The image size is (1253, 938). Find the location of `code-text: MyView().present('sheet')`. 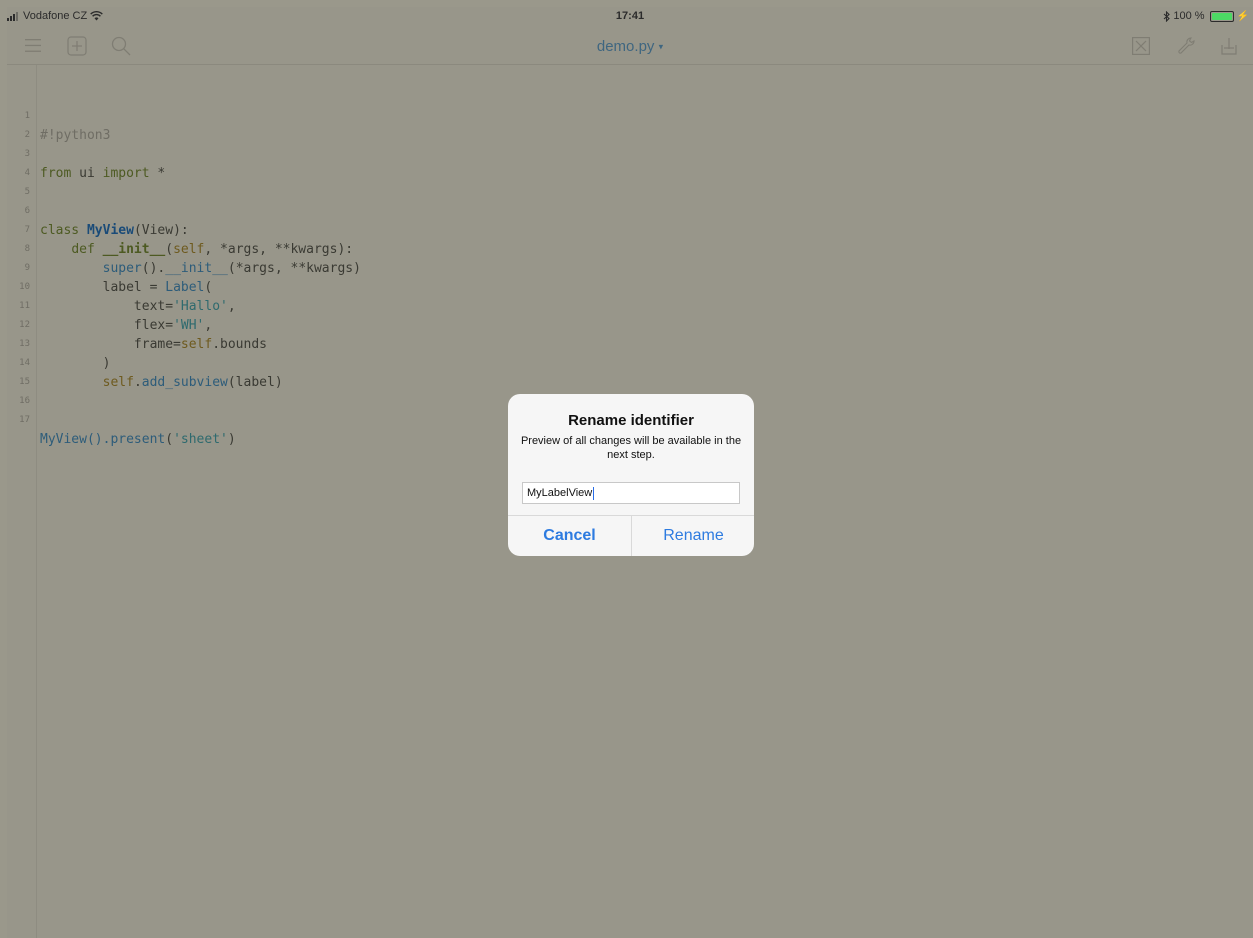

code-text: MyView().present('sheet') is located at coordinates (138, 439).